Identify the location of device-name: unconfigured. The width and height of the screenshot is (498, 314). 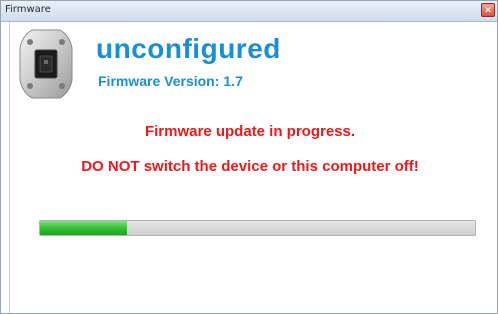
(188, 48).